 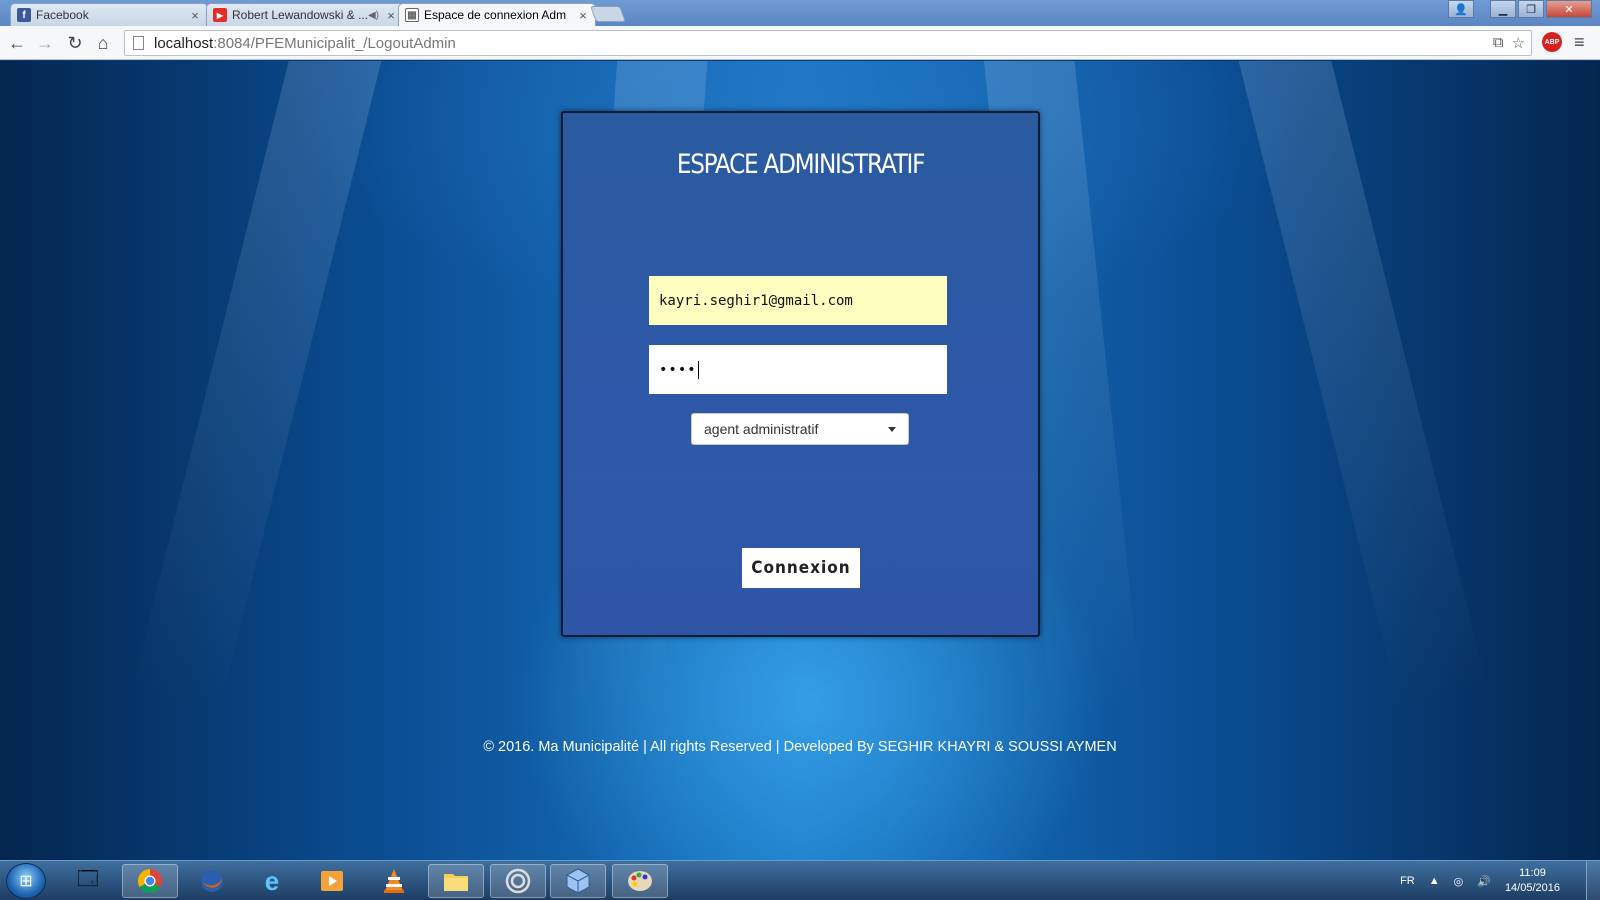 What do you see at coordinates (698, 369) in the screenshot?
I see `text-cursor` at bounding box center [698, 369].